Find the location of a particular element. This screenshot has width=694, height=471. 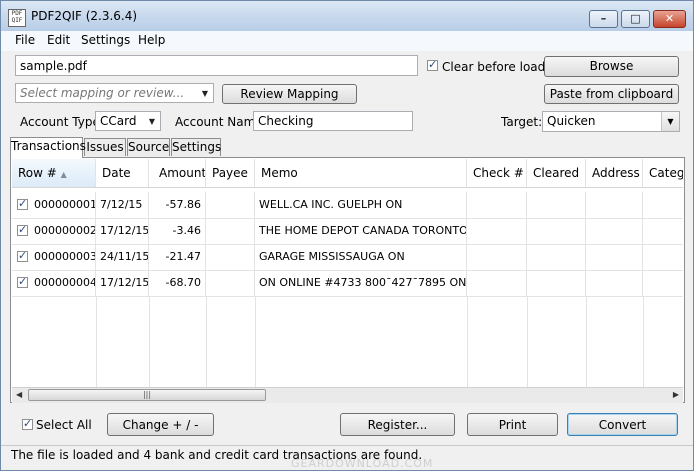

file-path-input is located at coordinates (216, 65).